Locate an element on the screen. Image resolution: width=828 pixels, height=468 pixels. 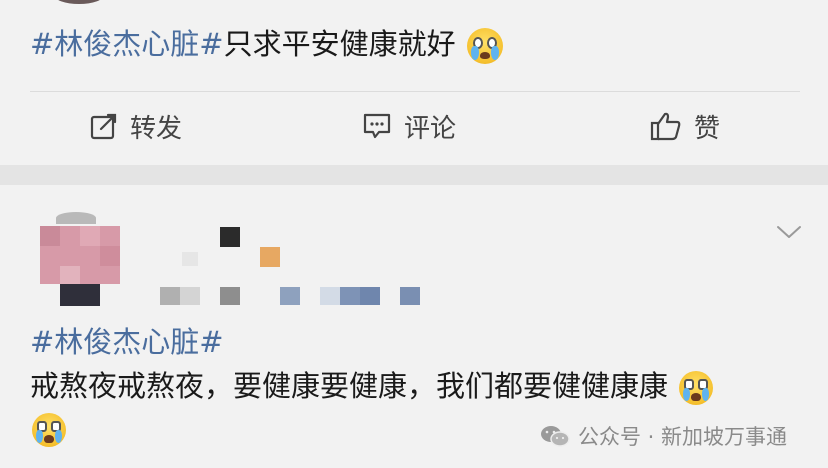
avatar is located at coordinates (79, 2).